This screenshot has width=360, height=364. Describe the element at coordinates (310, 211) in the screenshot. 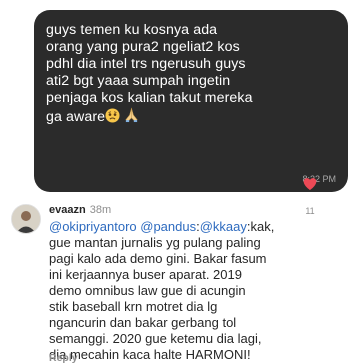

I see `like-count: 11` at that location.